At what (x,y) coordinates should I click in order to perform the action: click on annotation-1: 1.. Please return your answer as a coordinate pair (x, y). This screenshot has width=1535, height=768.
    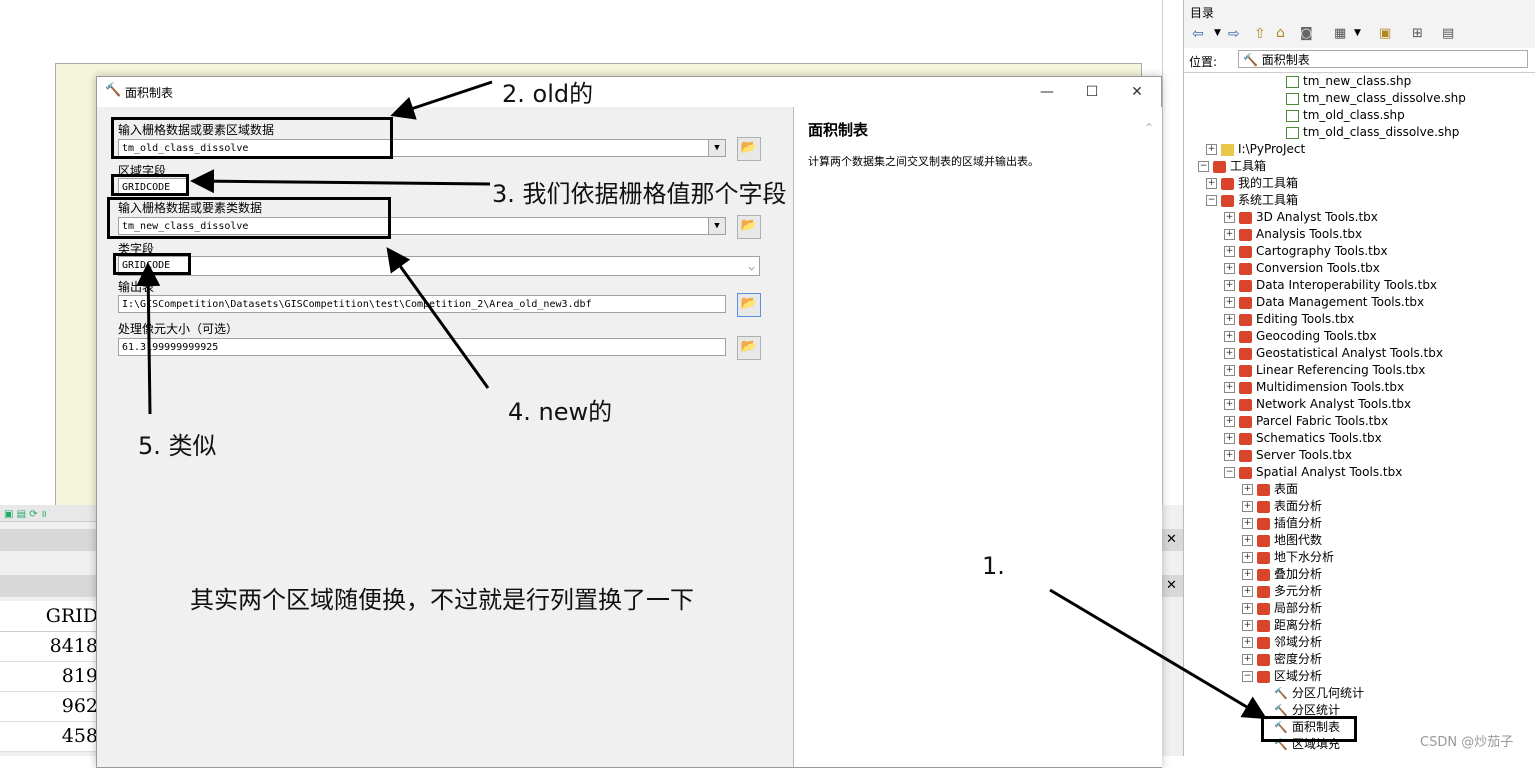
    Looking at the image, I should click on (993, 566).